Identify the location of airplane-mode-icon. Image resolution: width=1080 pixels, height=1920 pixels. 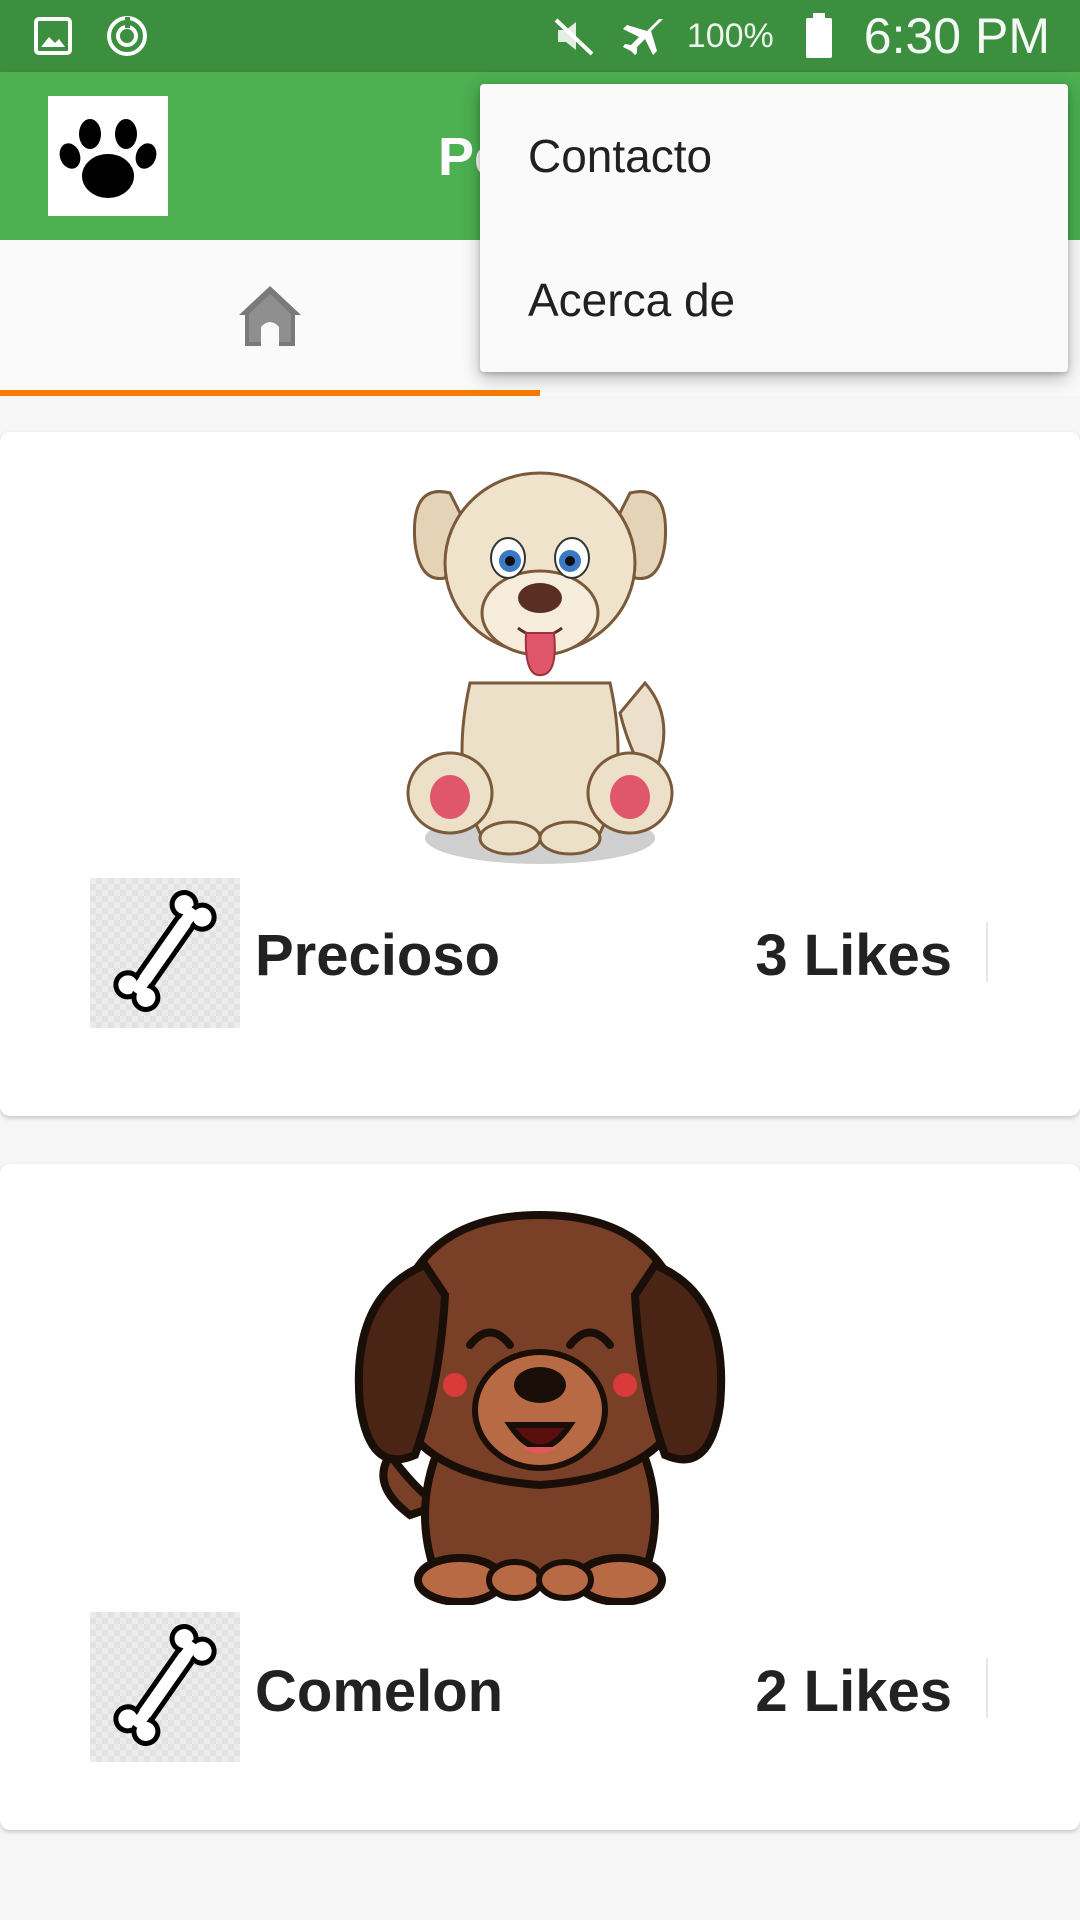
(642, 36).